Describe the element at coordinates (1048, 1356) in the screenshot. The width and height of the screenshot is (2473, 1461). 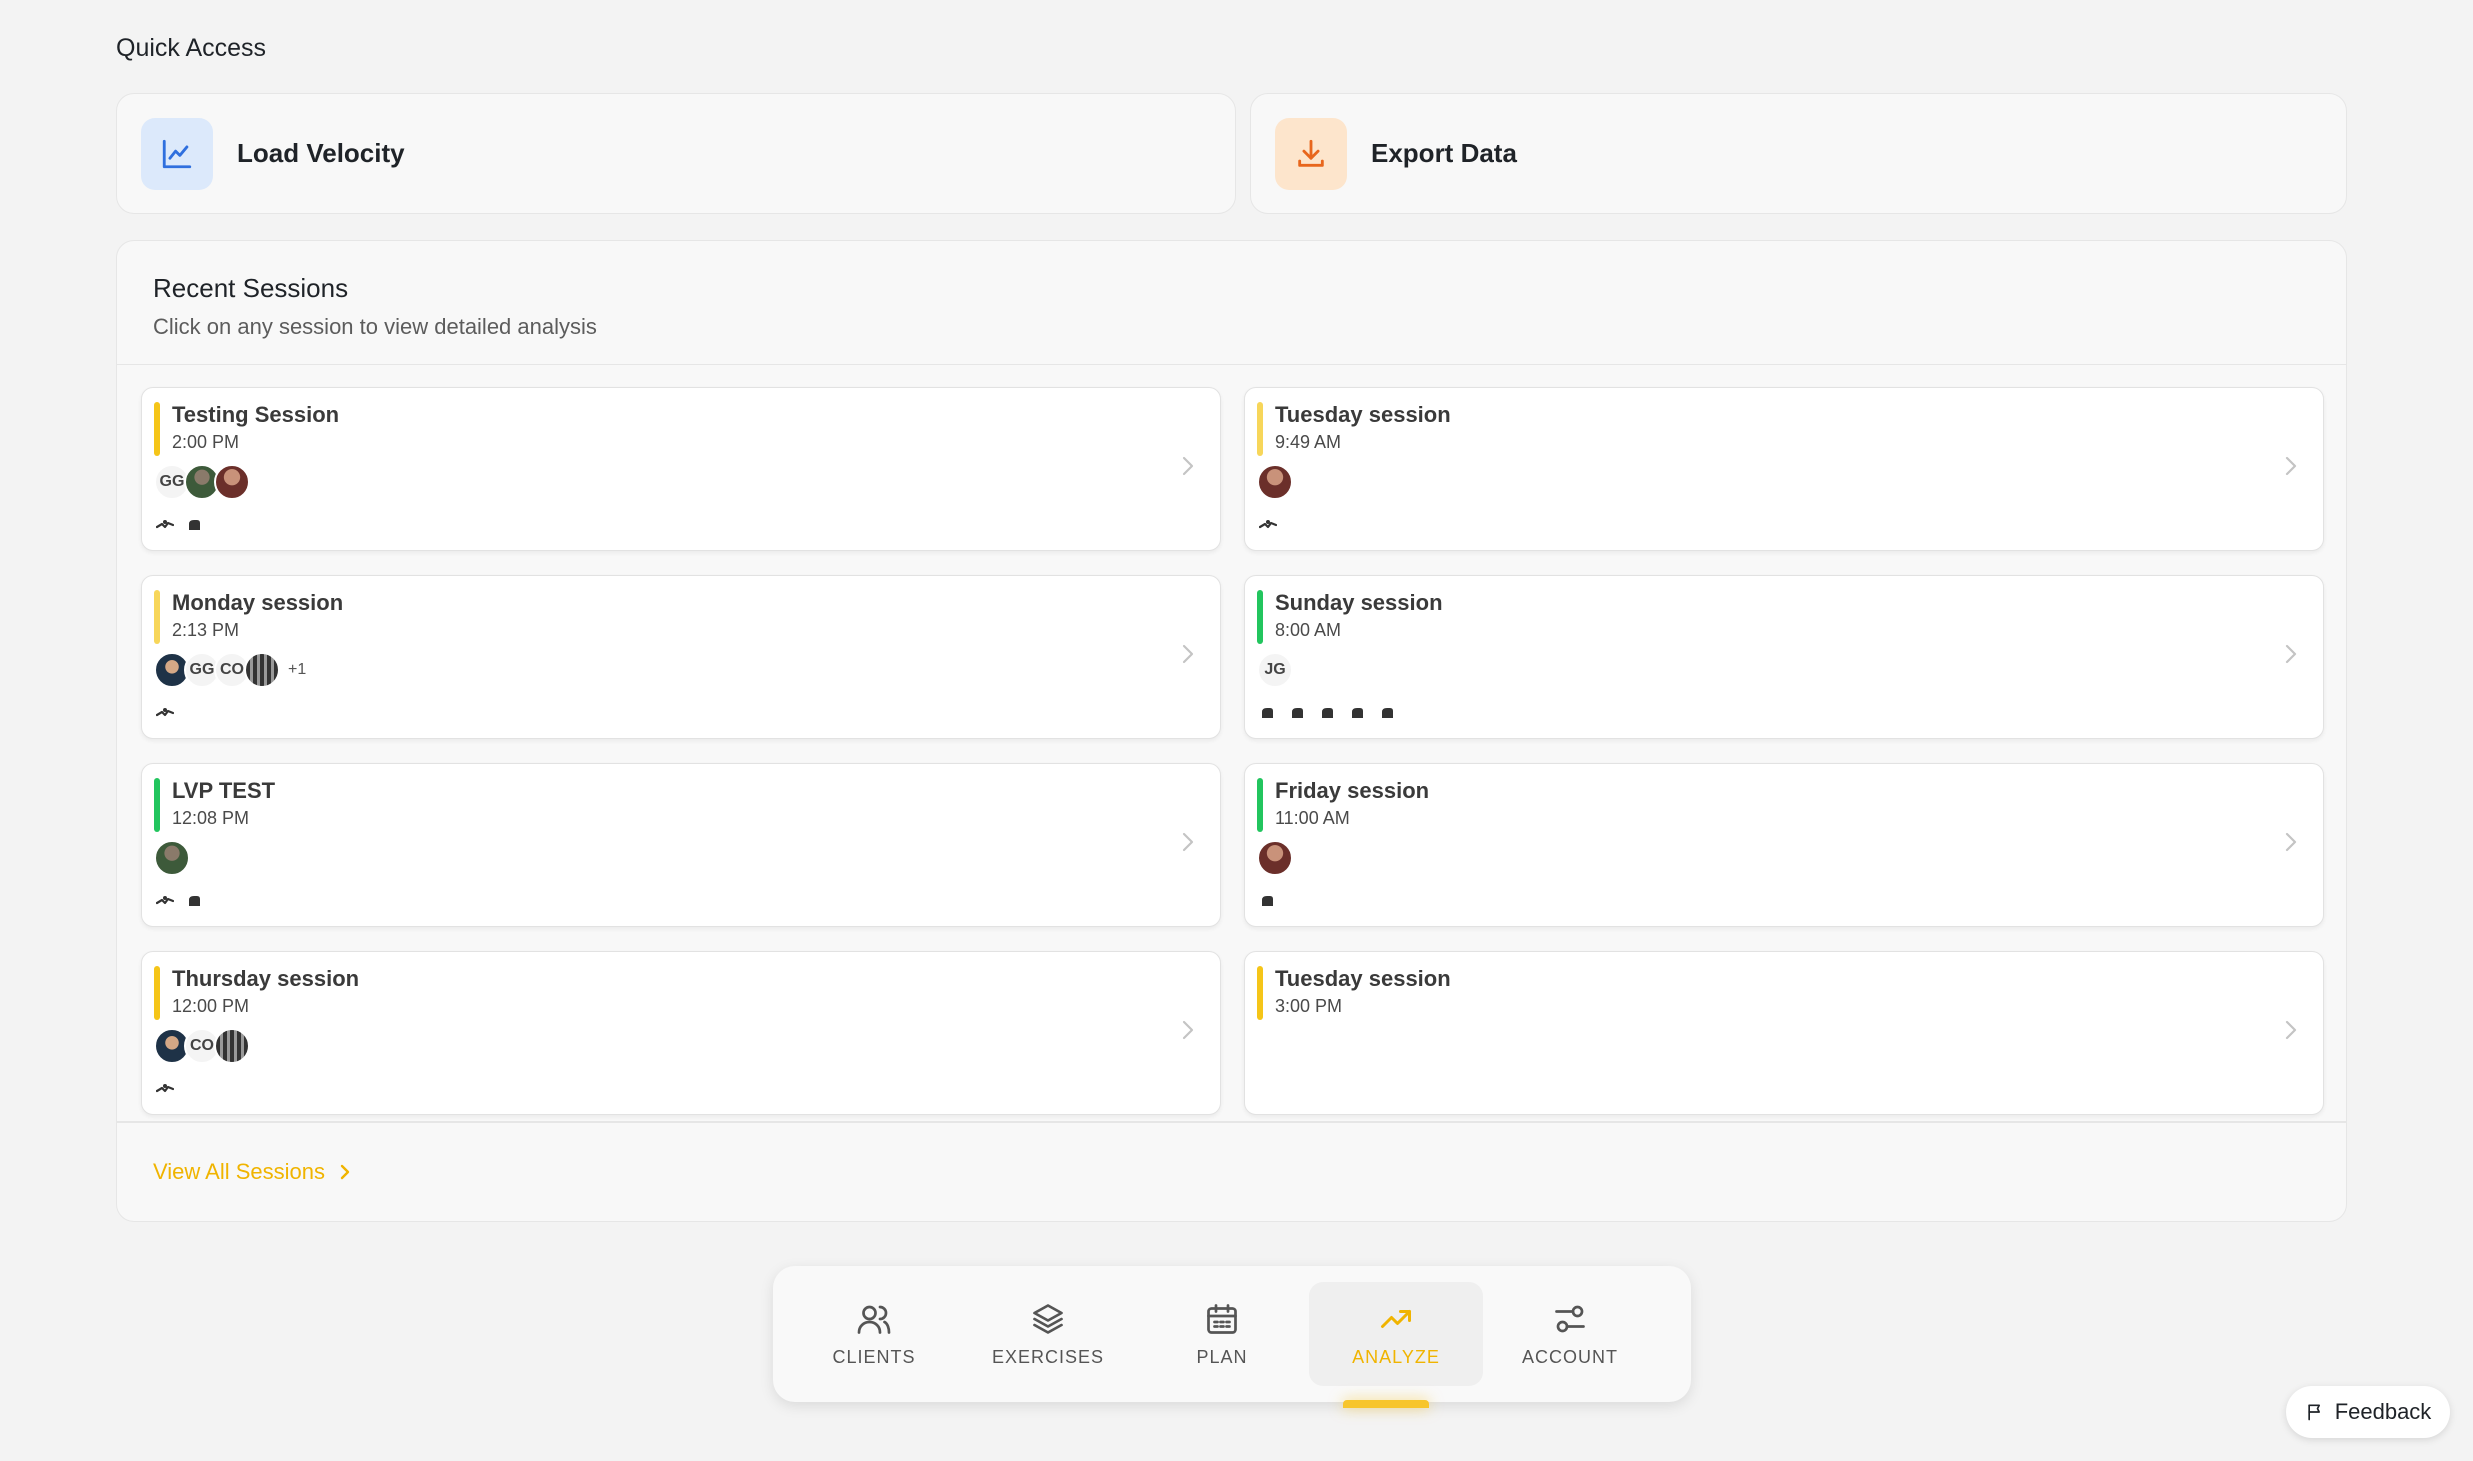
I see `nav-exercises-label: EXERCISES` at that location.